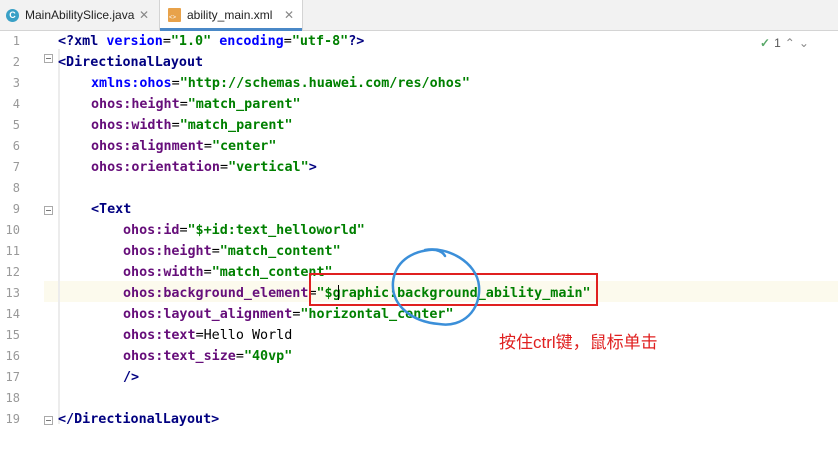  What do you see at coordinates (171, 230) in the screenshot?
I see `attr-name: id` at bounding box center [171, 230].